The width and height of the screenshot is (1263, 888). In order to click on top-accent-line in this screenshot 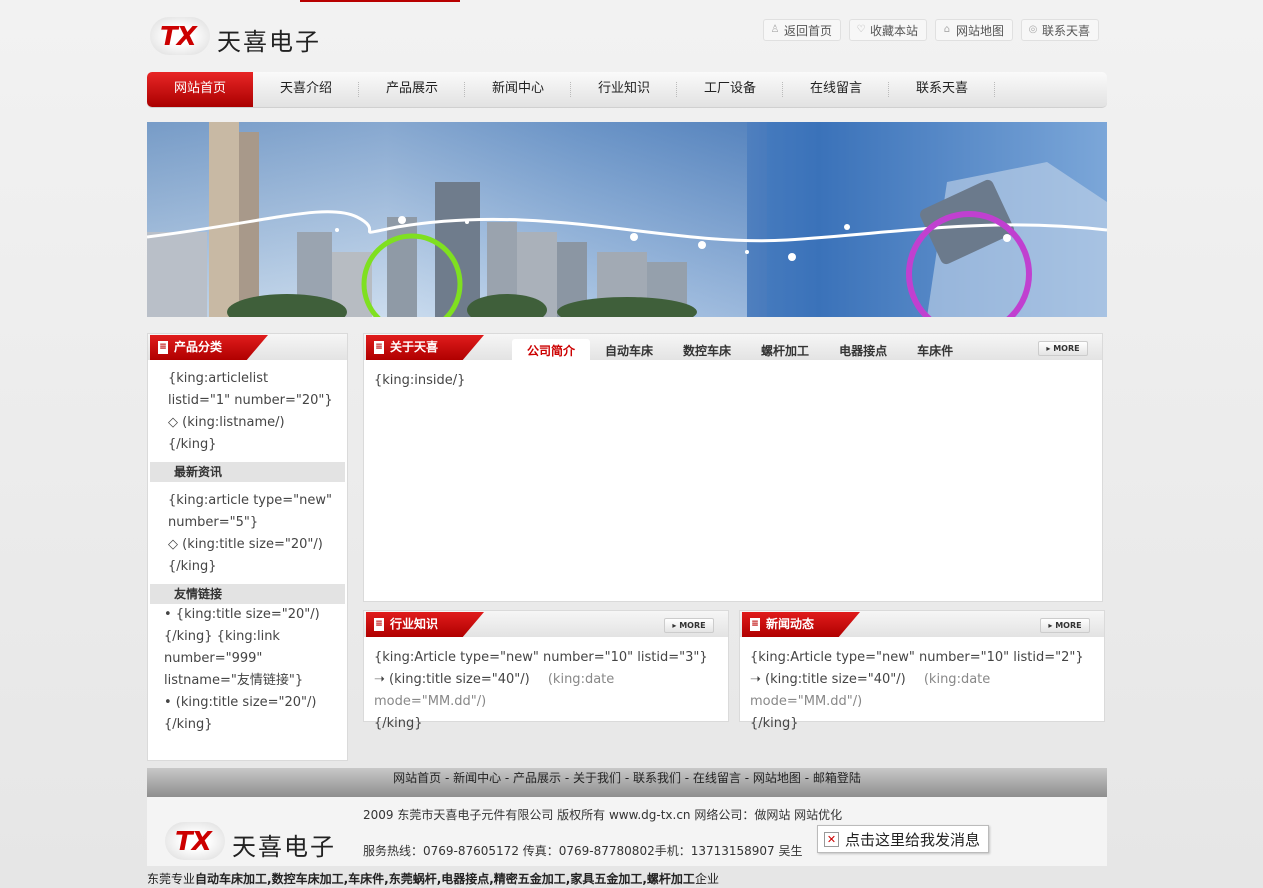, I will do `click(380, 1)`.